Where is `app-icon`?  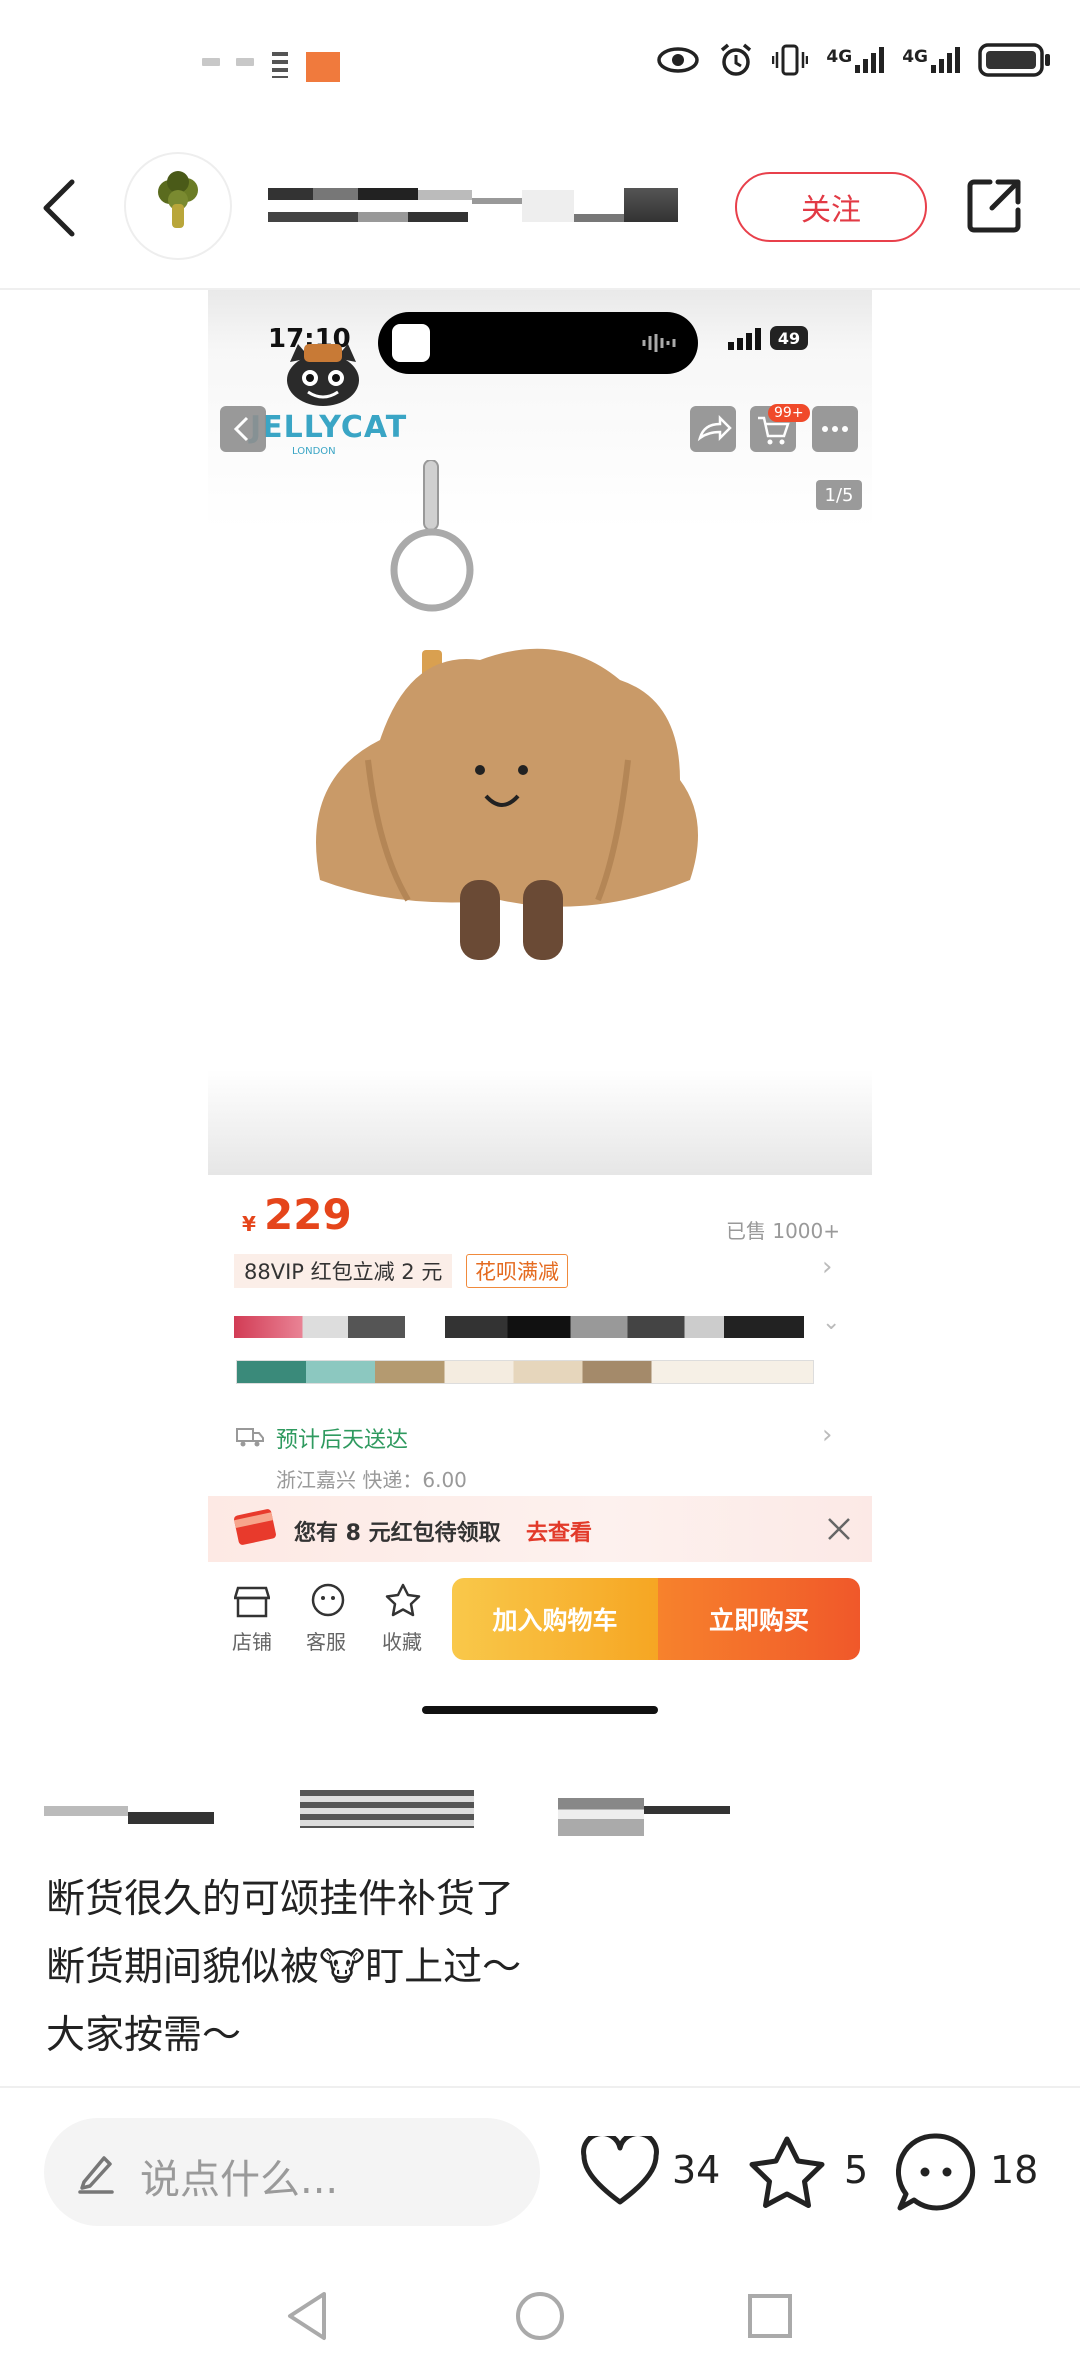 app-icon is located at coordinates (411, 343).